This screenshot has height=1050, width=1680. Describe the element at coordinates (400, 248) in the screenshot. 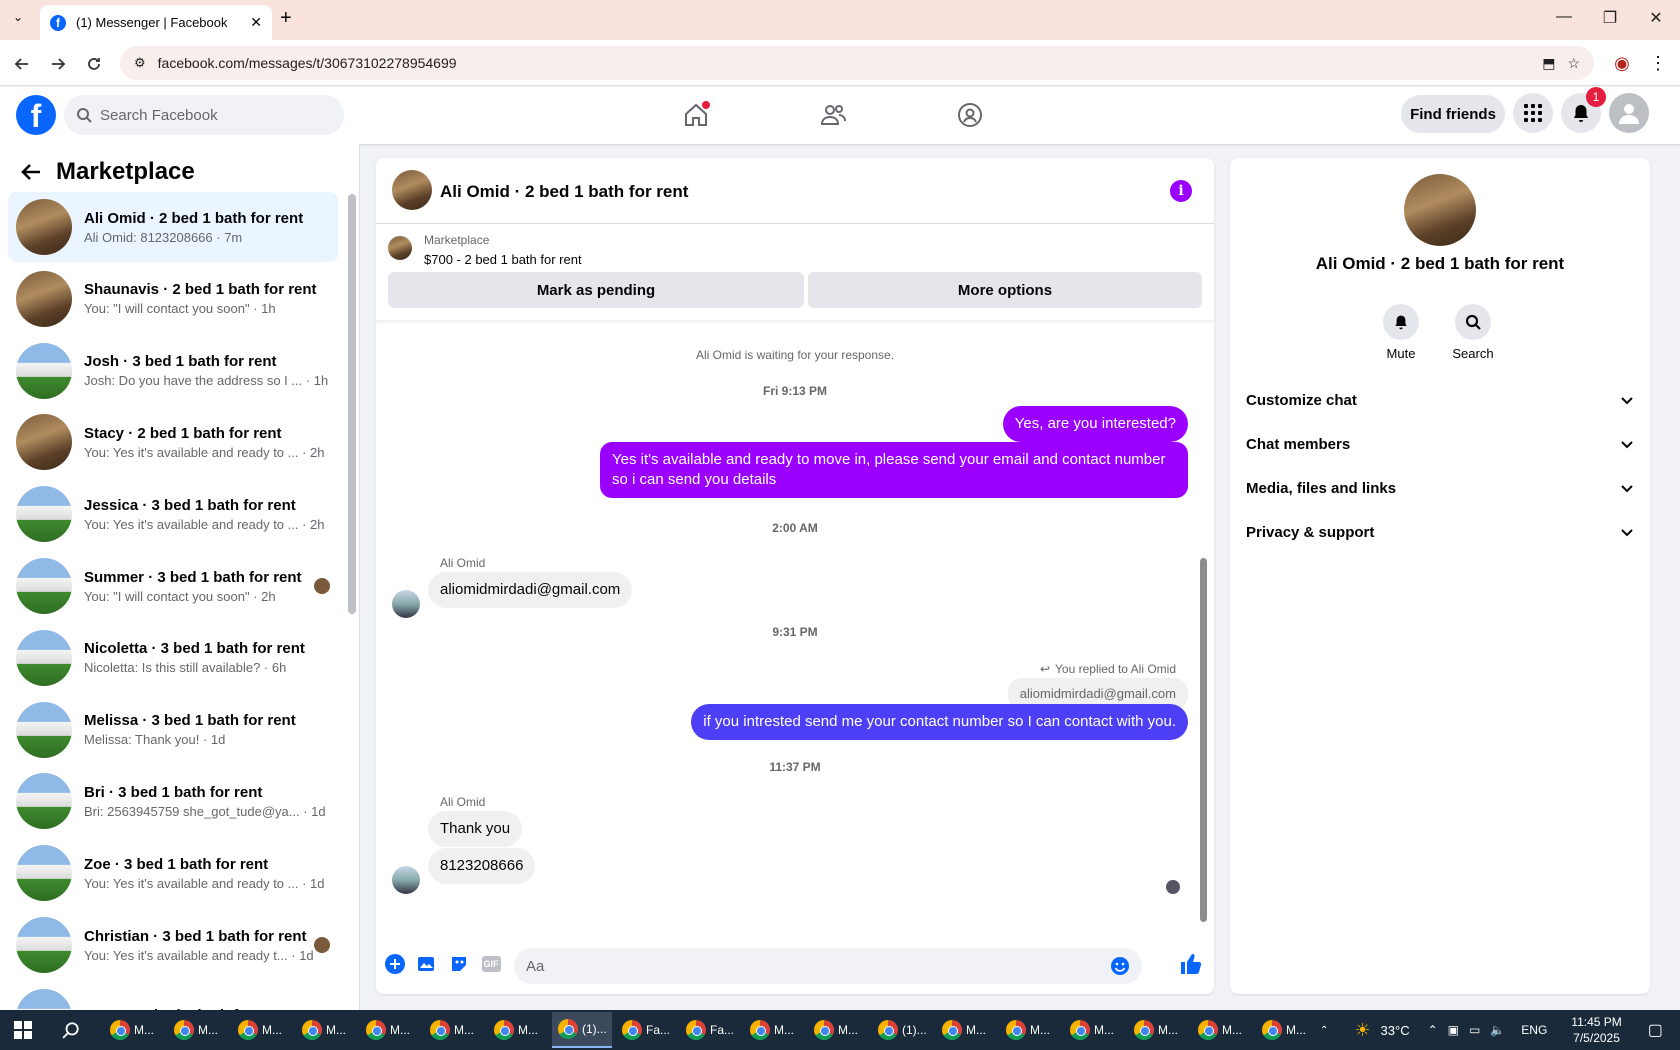

I see `listing-thumbnail` at that location.